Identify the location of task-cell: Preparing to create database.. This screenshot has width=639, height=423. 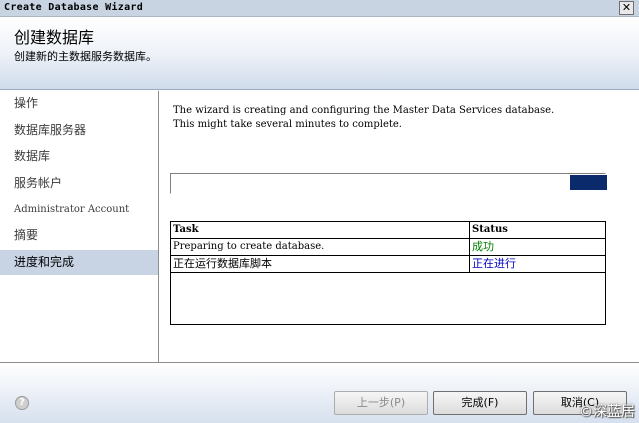
(320, 247).